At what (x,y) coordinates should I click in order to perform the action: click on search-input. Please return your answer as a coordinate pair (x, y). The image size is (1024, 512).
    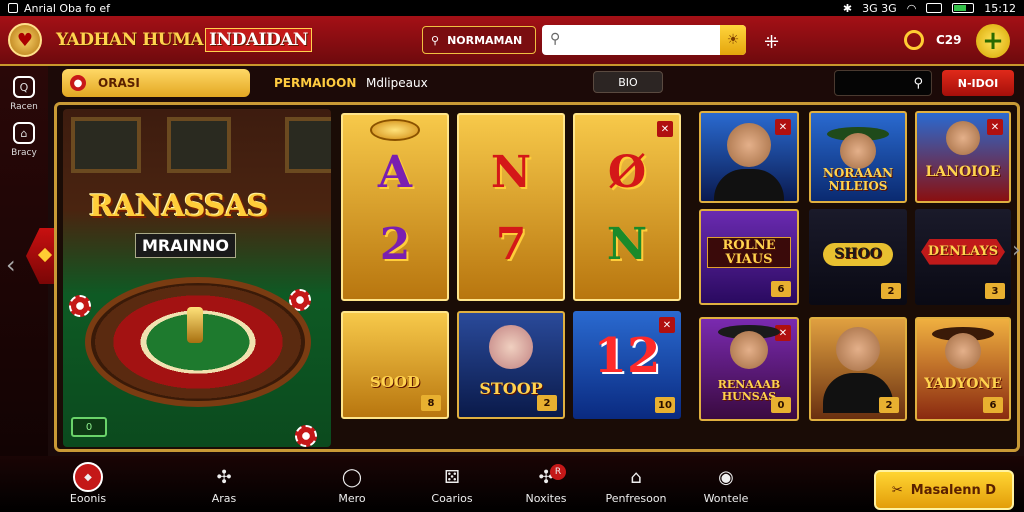
    Looking at the image, I should click on (631, 40).